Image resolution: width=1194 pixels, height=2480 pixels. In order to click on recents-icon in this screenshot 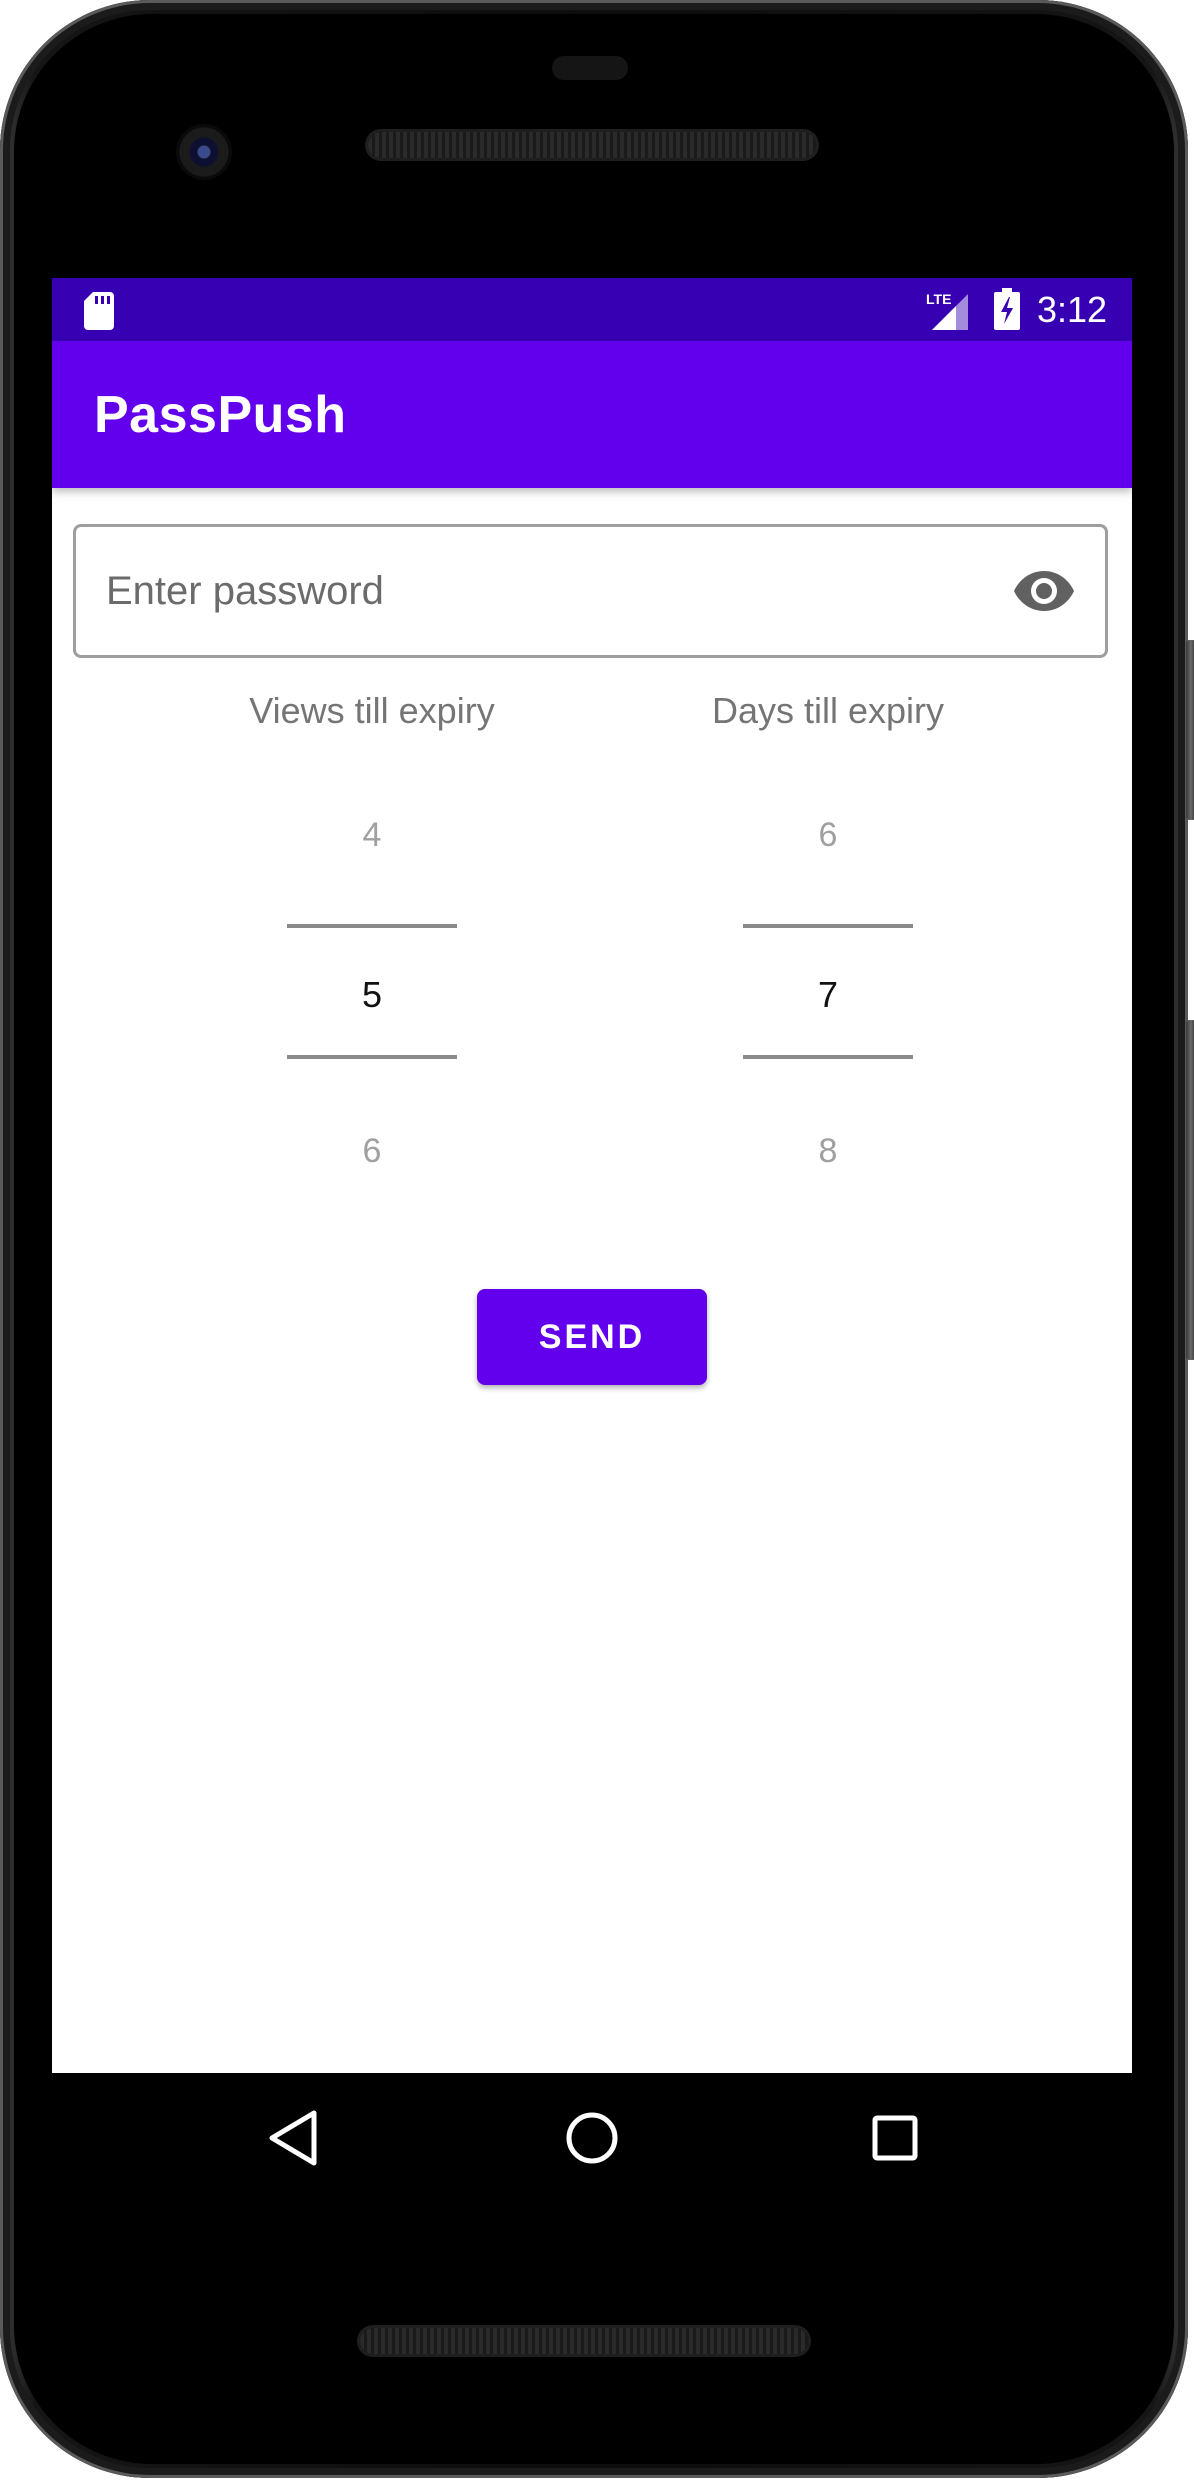, I will do `click(895, 2138)`.